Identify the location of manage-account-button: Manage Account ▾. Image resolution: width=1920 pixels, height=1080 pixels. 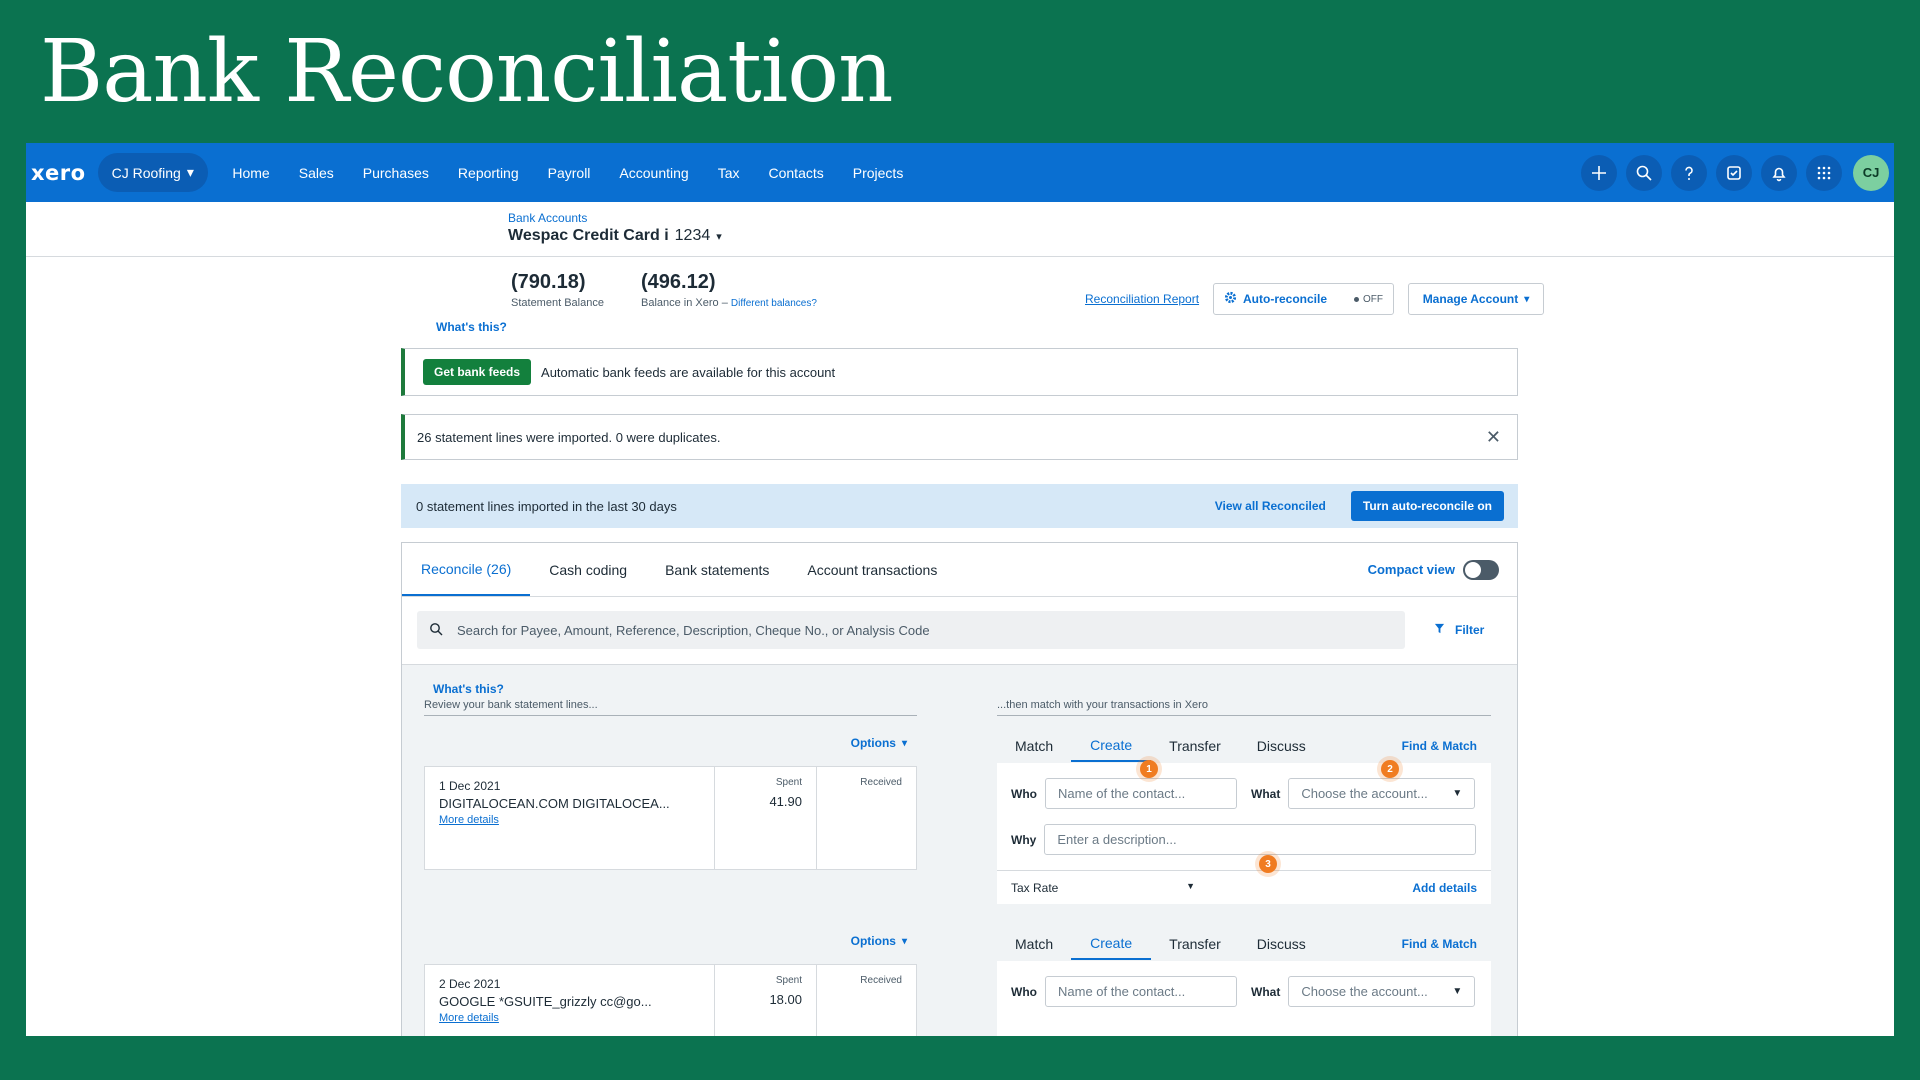
(1476, 299).